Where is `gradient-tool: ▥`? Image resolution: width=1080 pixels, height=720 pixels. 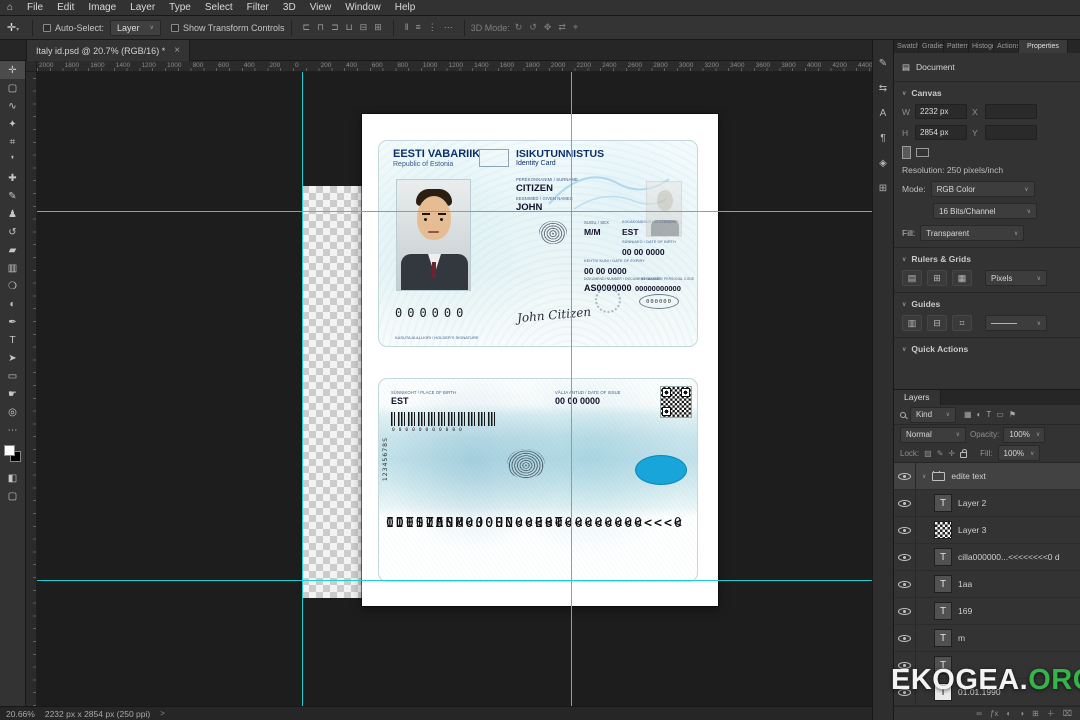
gradient-tool: ▥ is located at coordinates (12, 268).